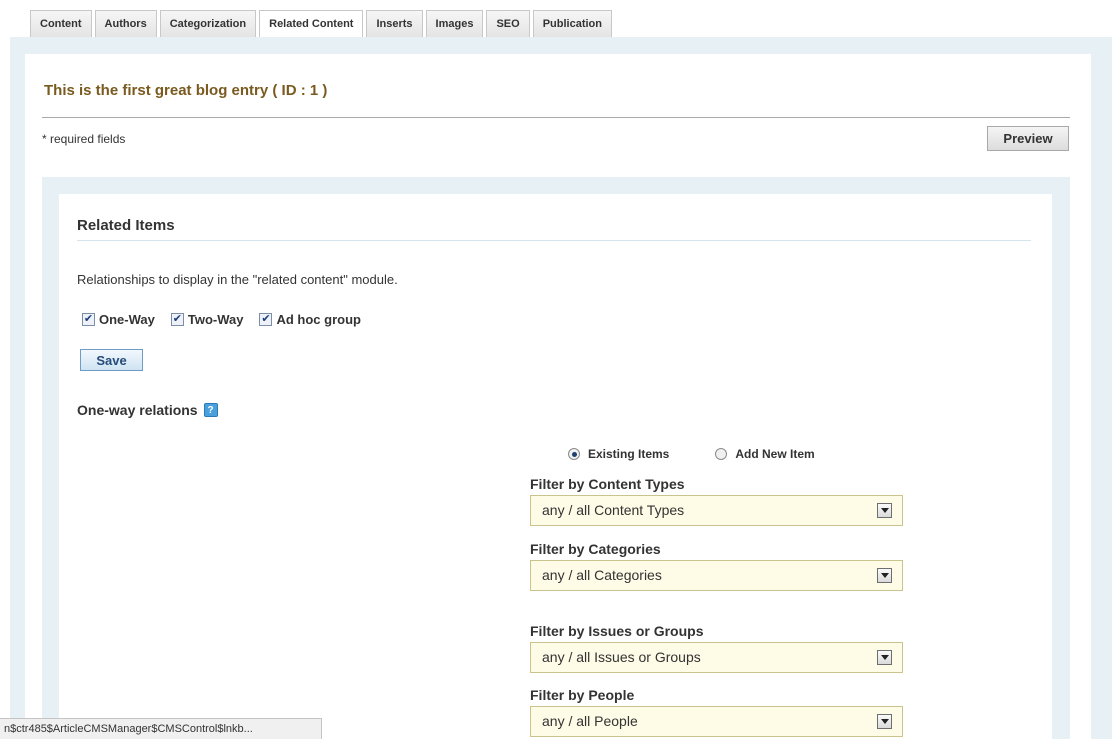  I want to click on relationship-checkboxes: ✔ One-Way ✔ Two-Way ✔ Ad hoc group, so click(229, 319).